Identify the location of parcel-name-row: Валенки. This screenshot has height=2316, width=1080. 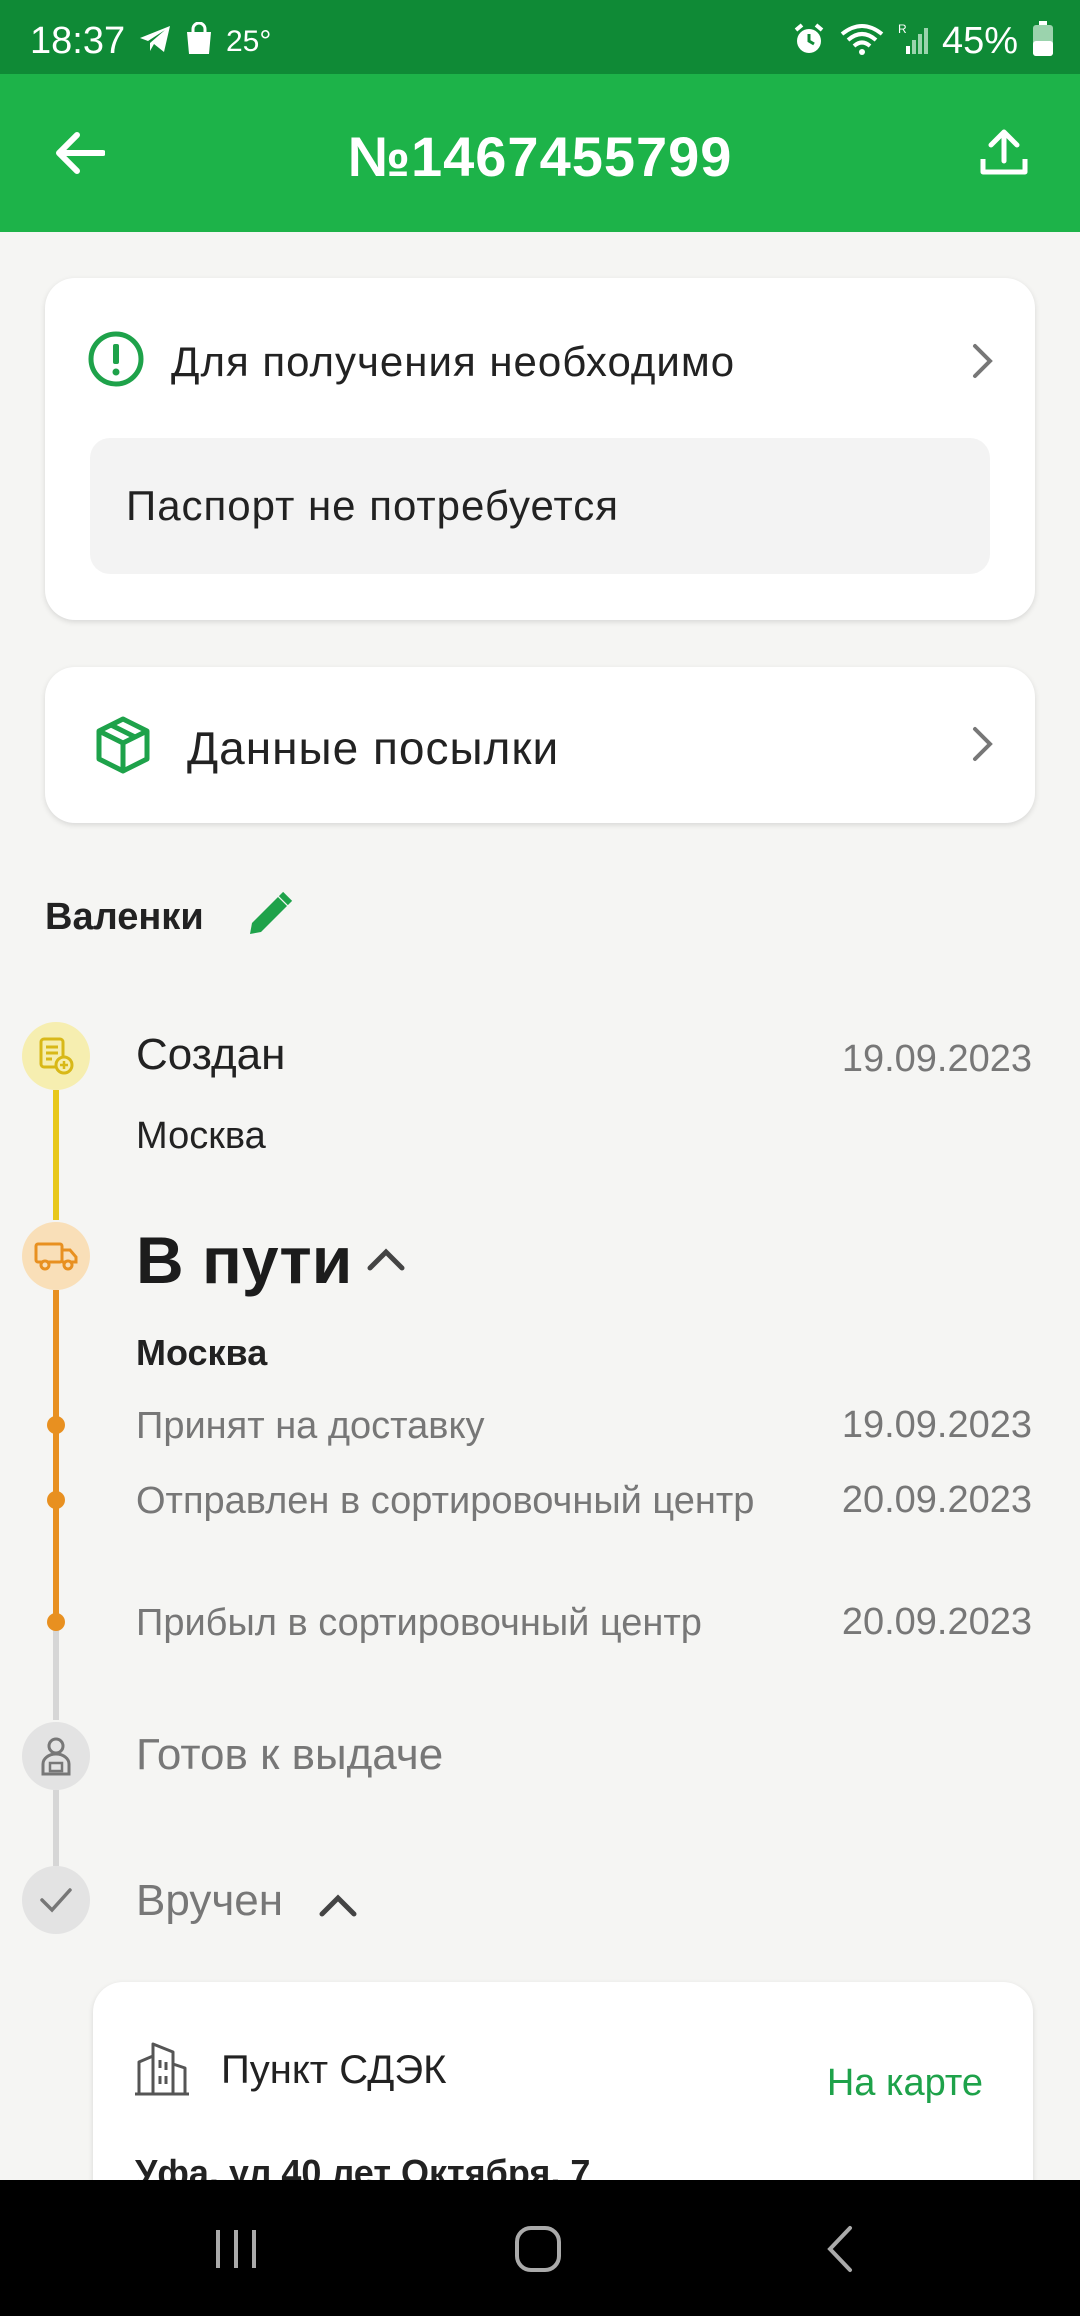
(169, 917).